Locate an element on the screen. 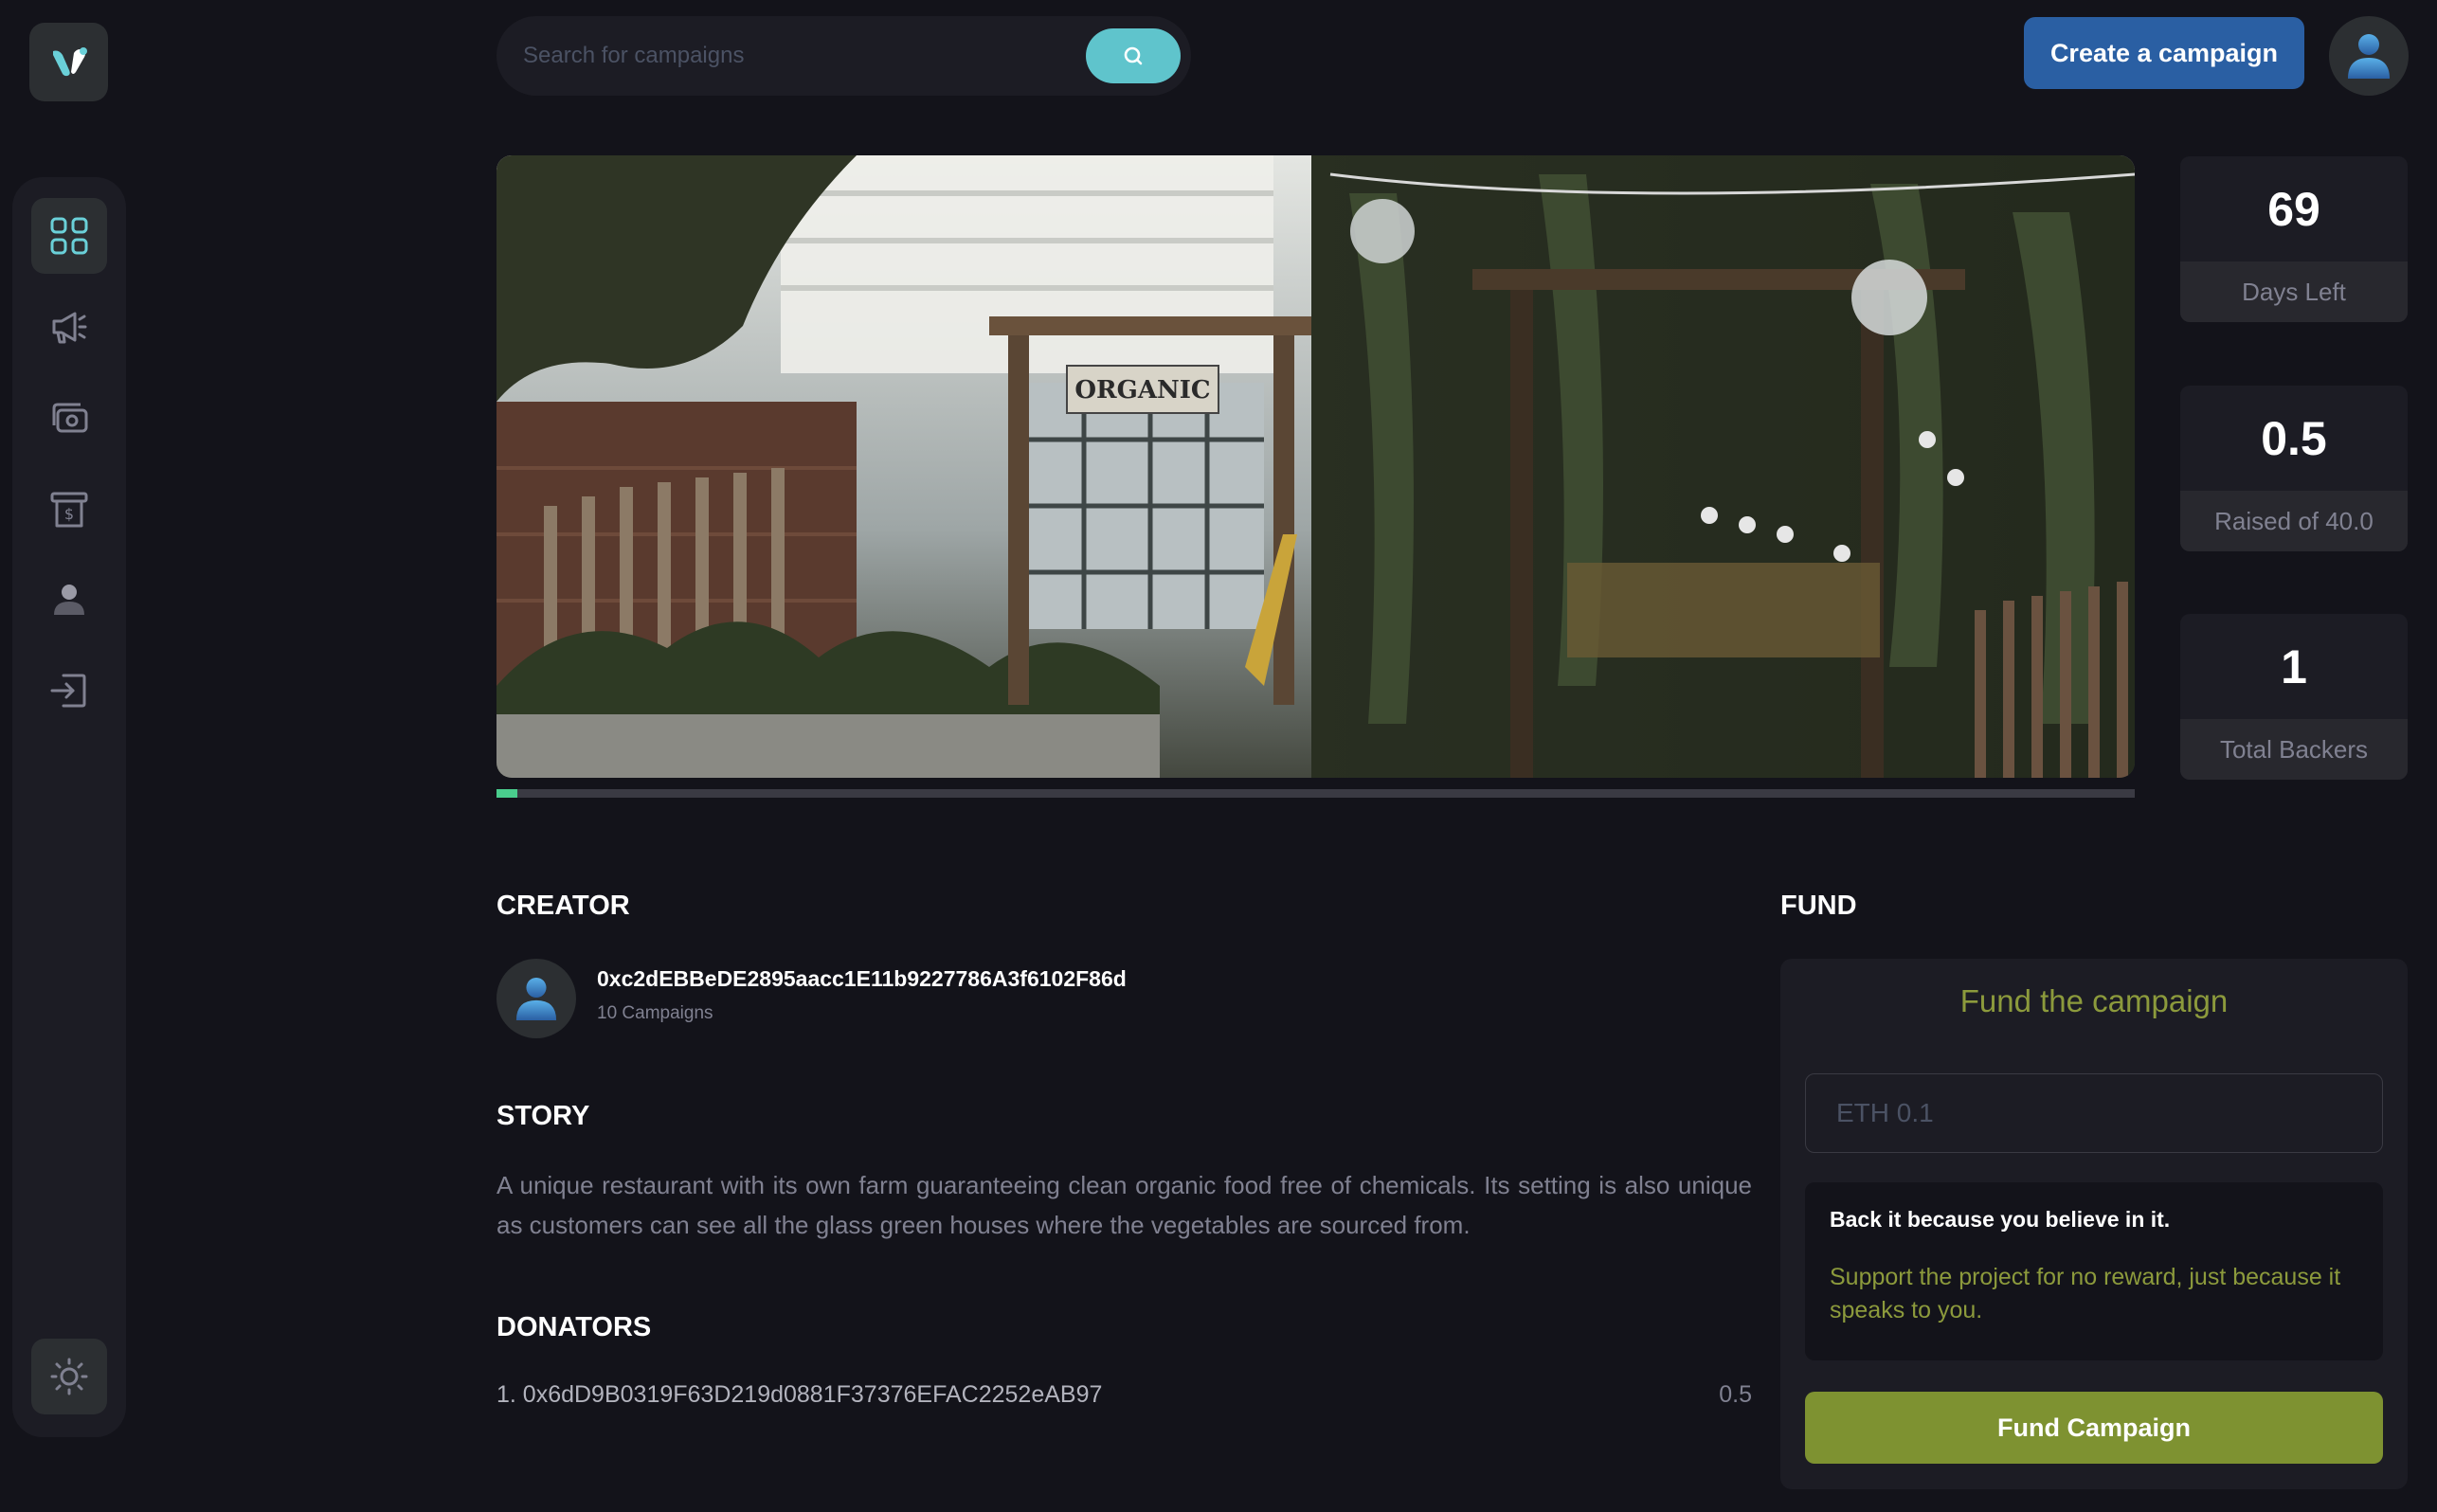  creator-heading: Creator is located at coordinates (563, 906).